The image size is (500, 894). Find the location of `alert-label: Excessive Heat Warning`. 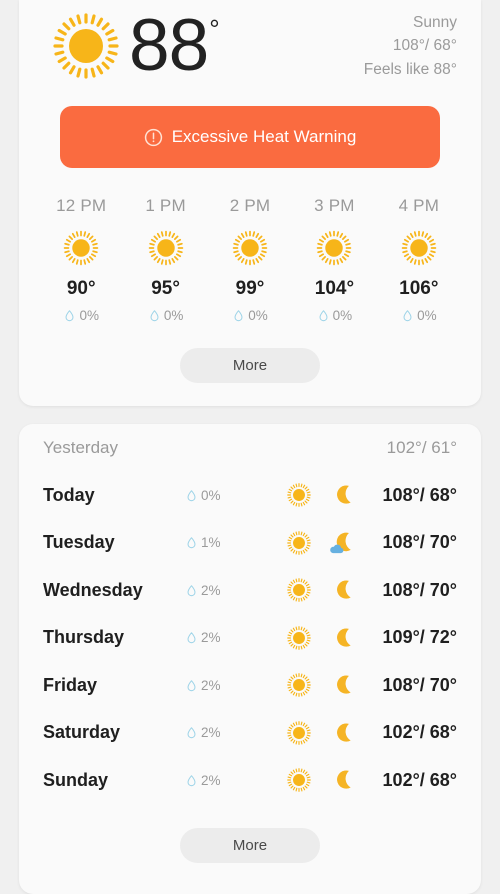

alert-label: Excessive Heat Warning is located at coordinates (264, 136).